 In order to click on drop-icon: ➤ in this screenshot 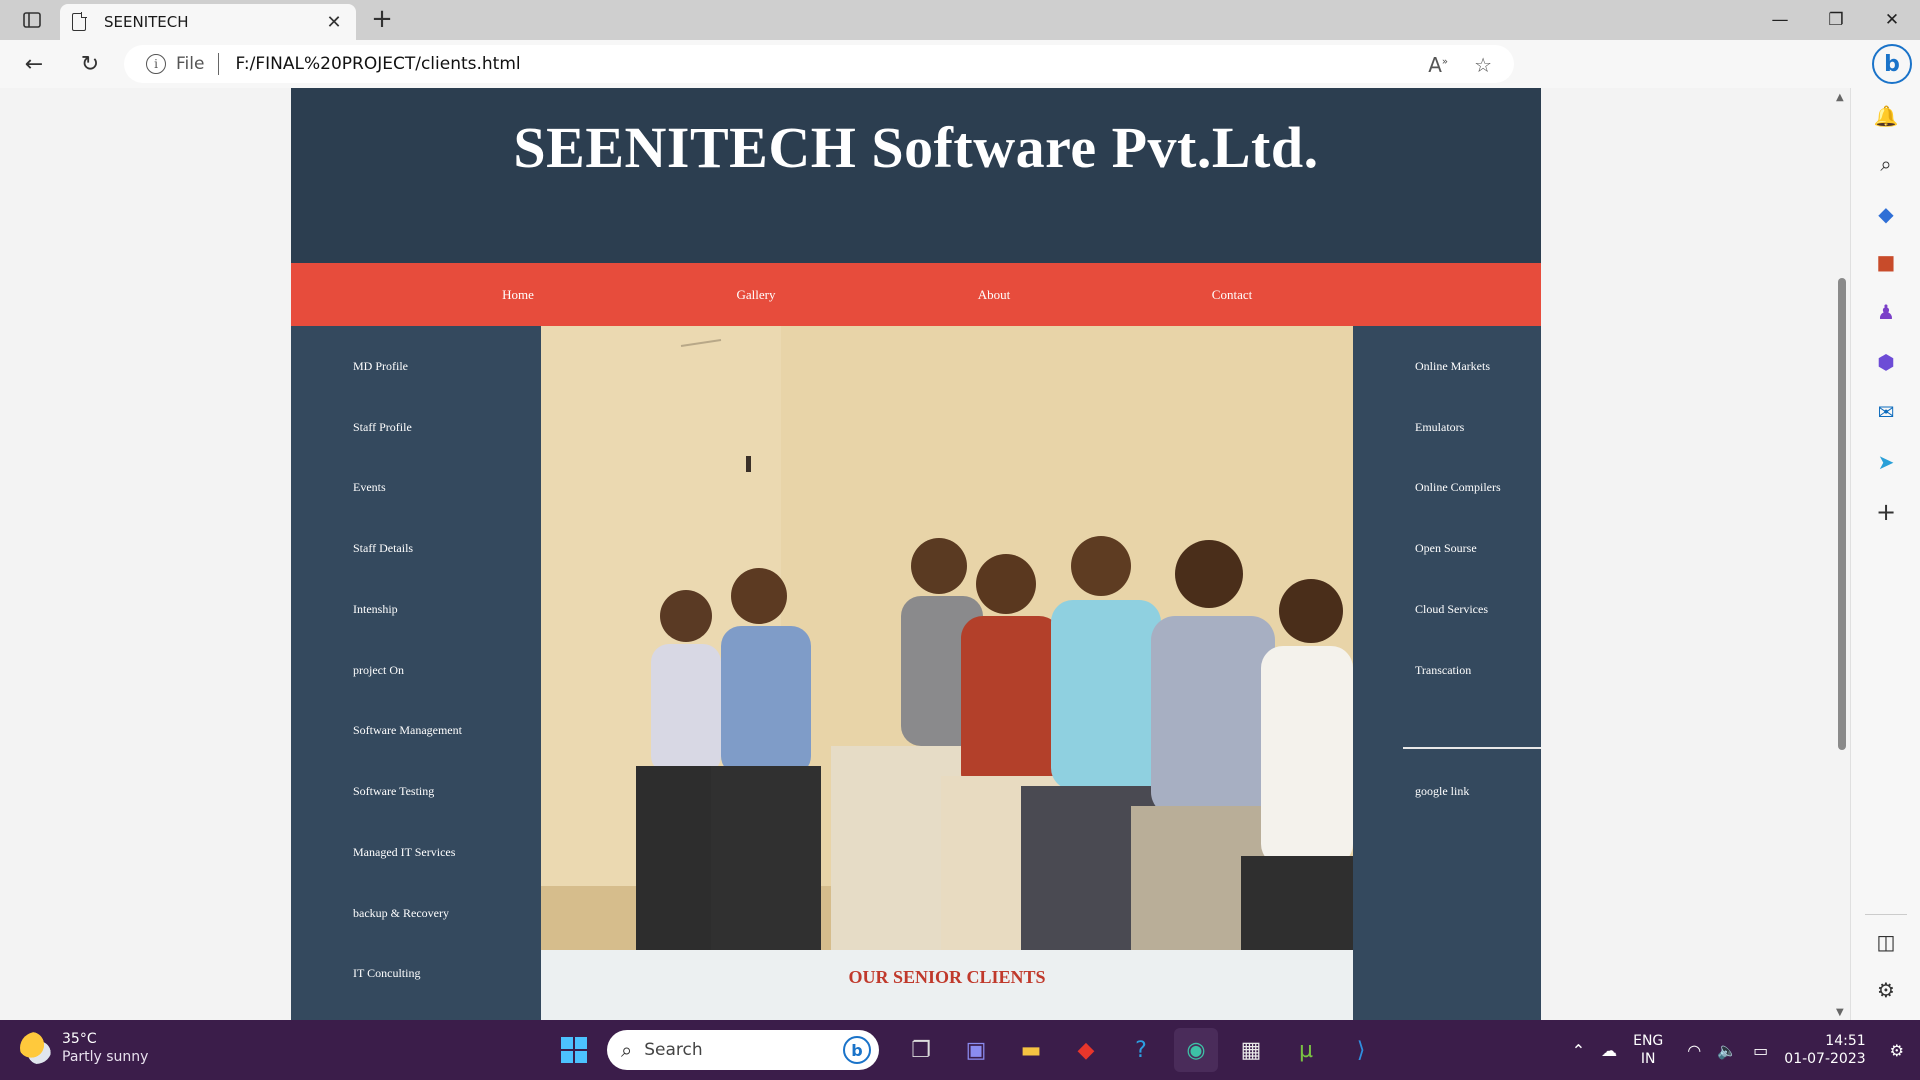, I will do `click(1885, 462)`.